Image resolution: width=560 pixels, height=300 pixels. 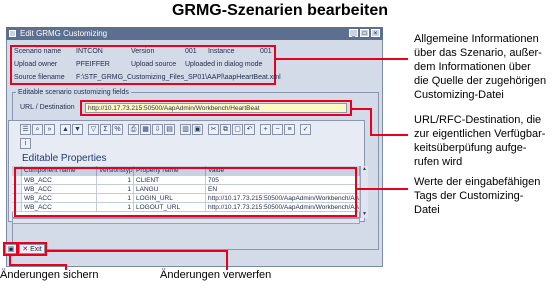 What do you see at coordinates (221, 51) in the screenshot?
I see `instance-label: Instance` at bounding box center [221, 51].